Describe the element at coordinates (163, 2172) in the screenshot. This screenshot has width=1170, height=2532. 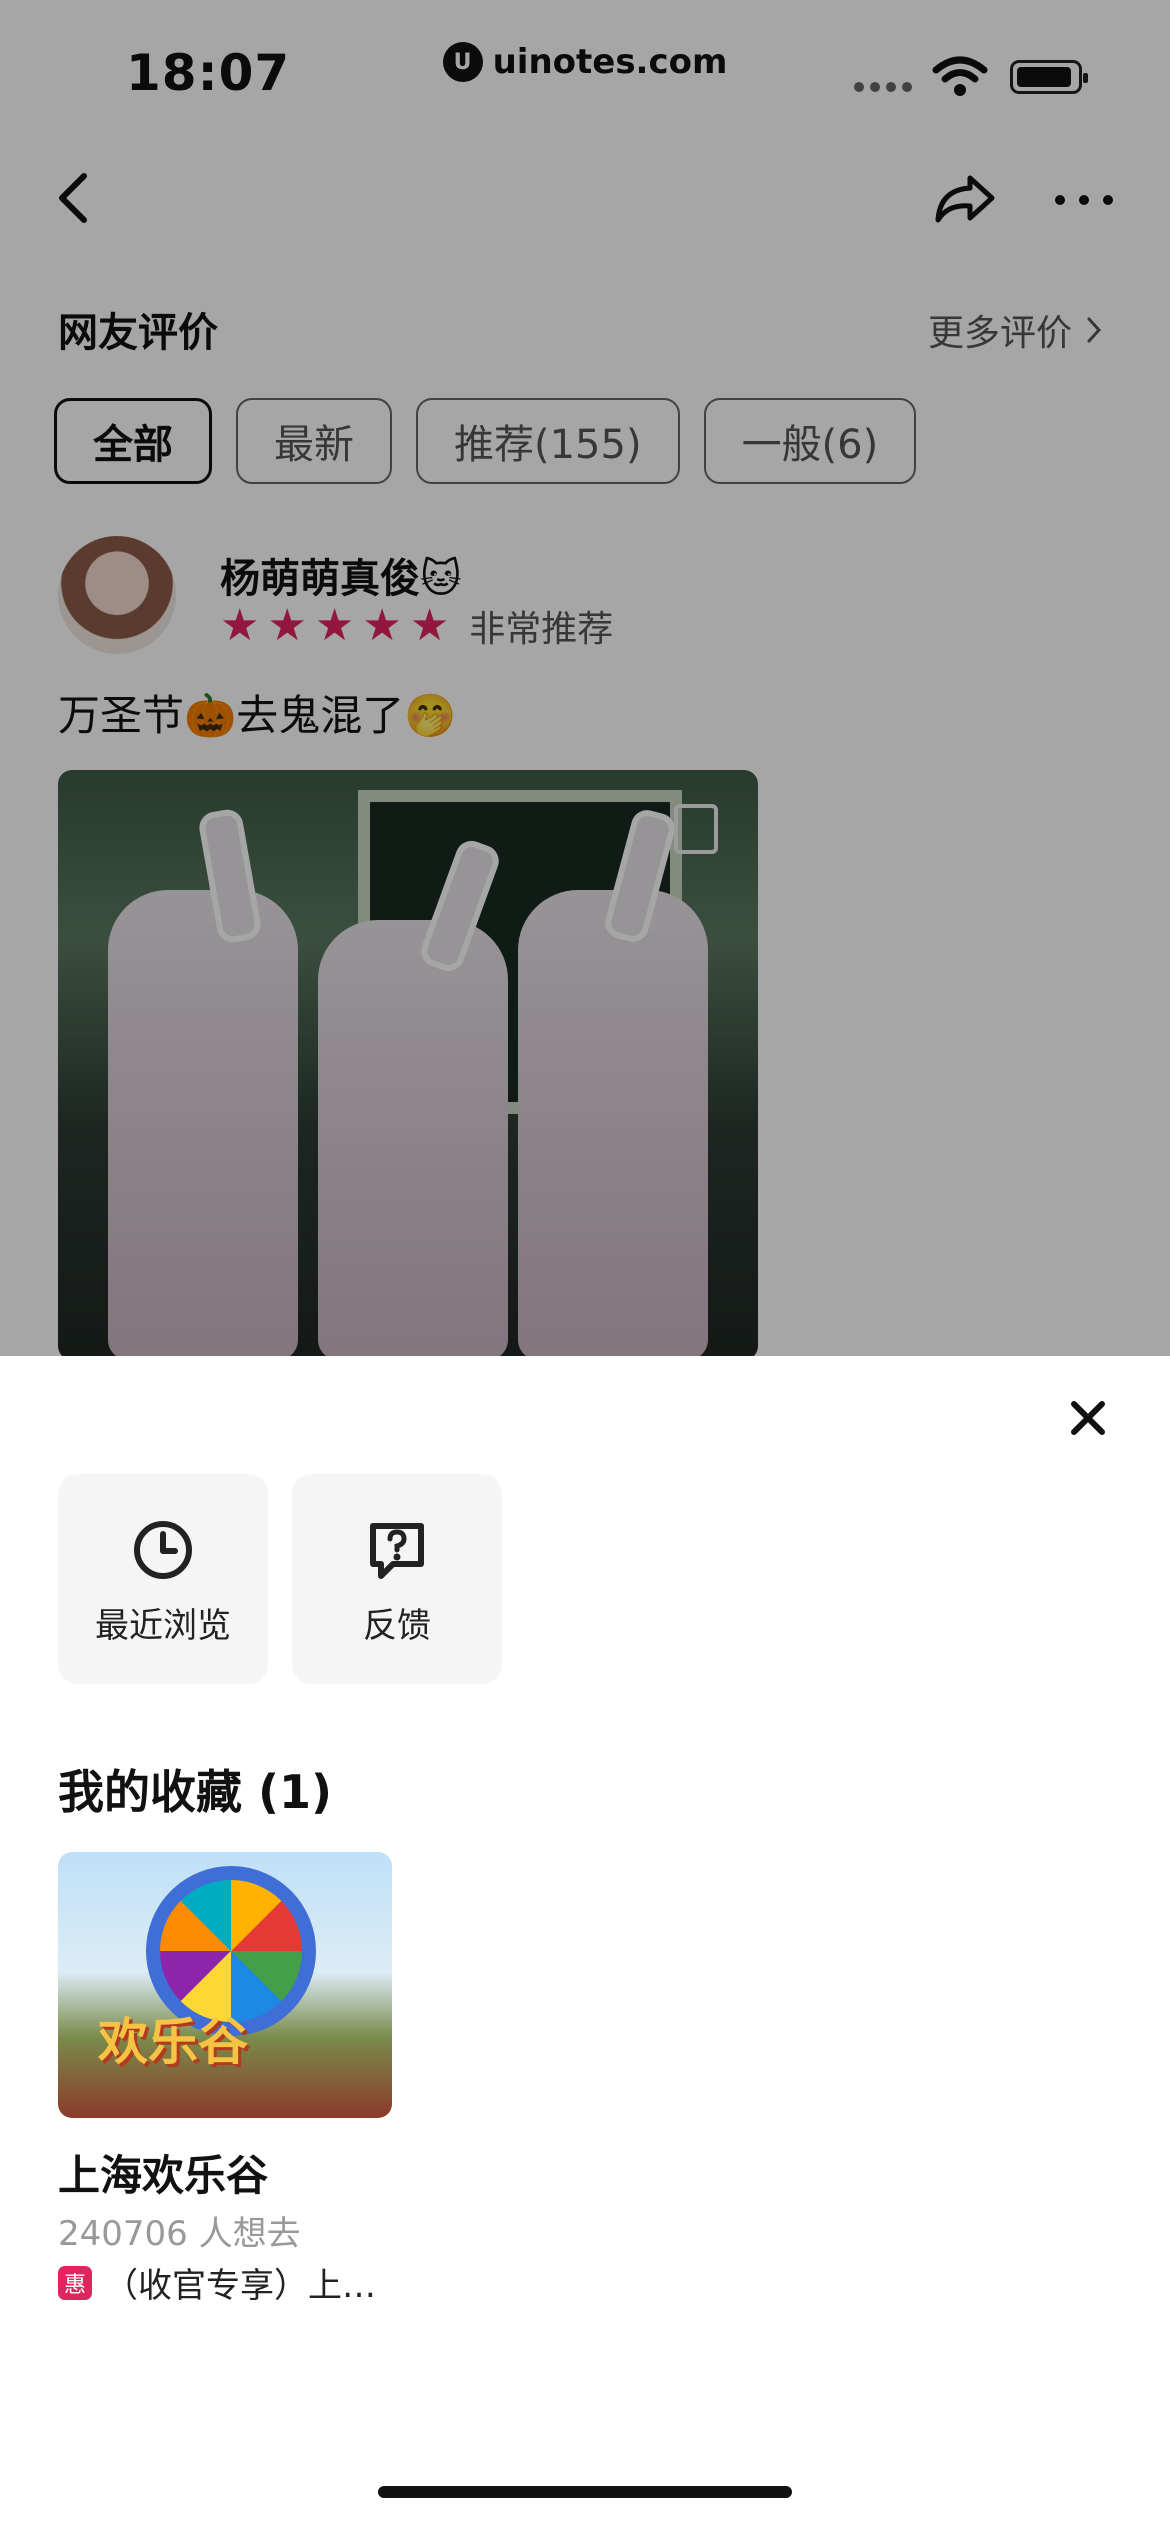
I see `favorite-title: 上海欢乐谷` at that location.